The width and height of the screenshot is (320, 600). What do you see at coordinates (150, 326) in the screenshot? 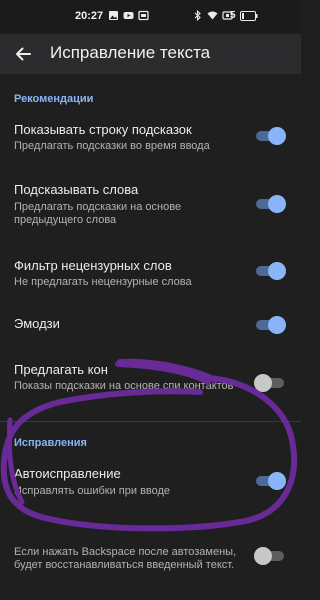
I see `setting-emoji: Эмодзи` at bounding box center [150, 326].